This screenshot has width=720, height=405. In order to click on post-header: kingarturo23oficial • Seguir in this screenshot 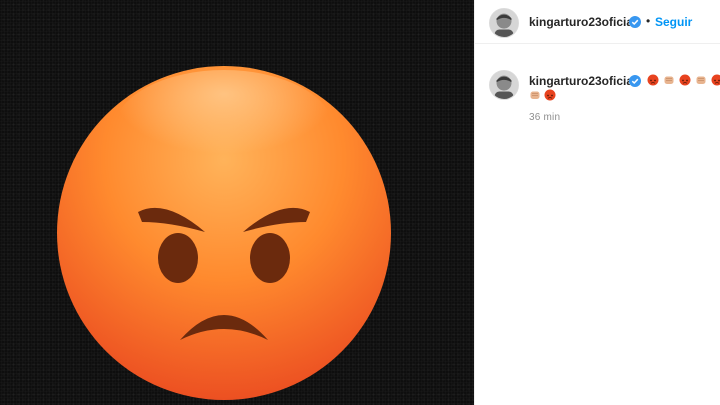, I will do `click(597, 22)`.